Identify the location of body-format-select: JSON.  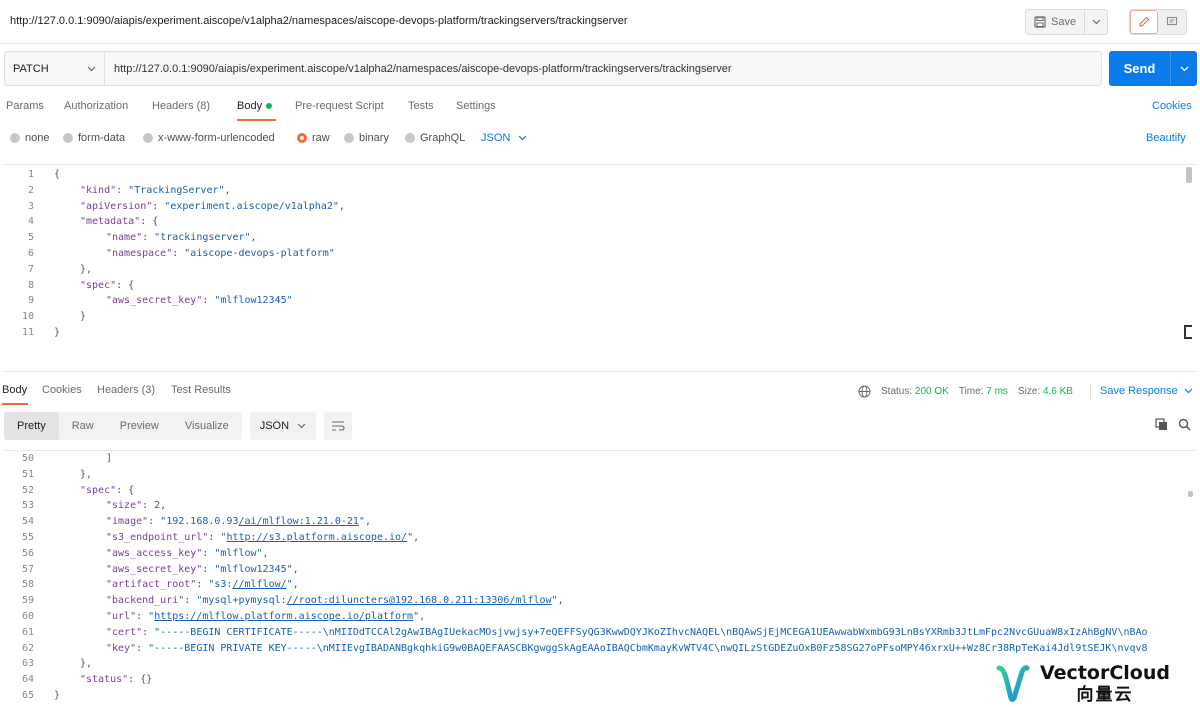
(504, 138).